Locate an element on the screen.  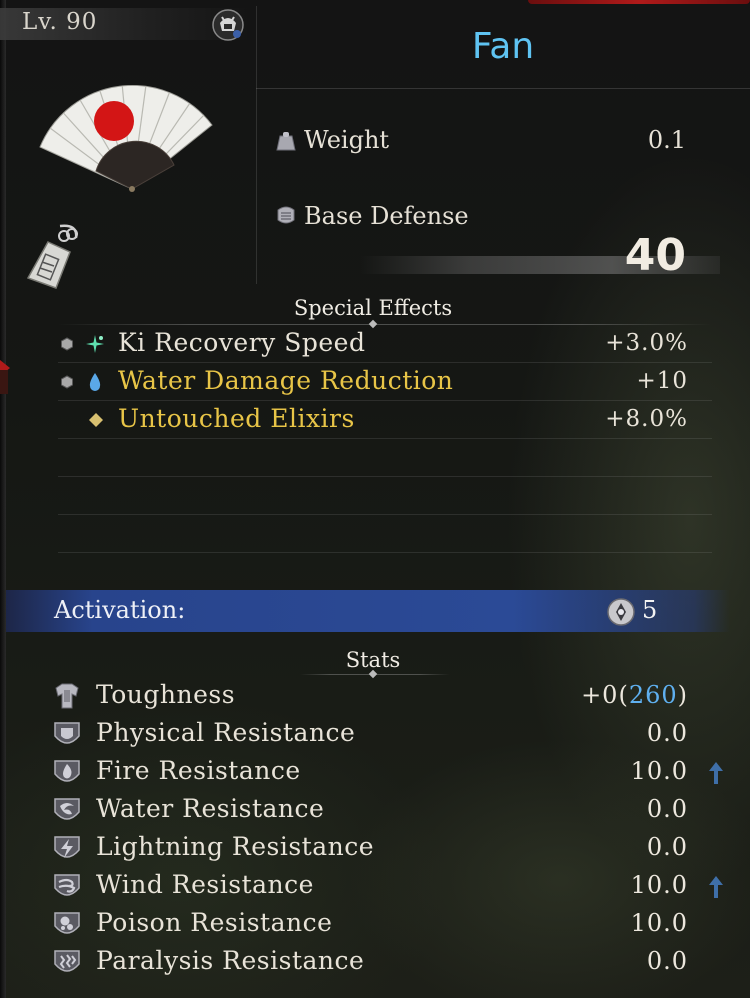
poison-resistance-icon is located at coordinates (67, 923).